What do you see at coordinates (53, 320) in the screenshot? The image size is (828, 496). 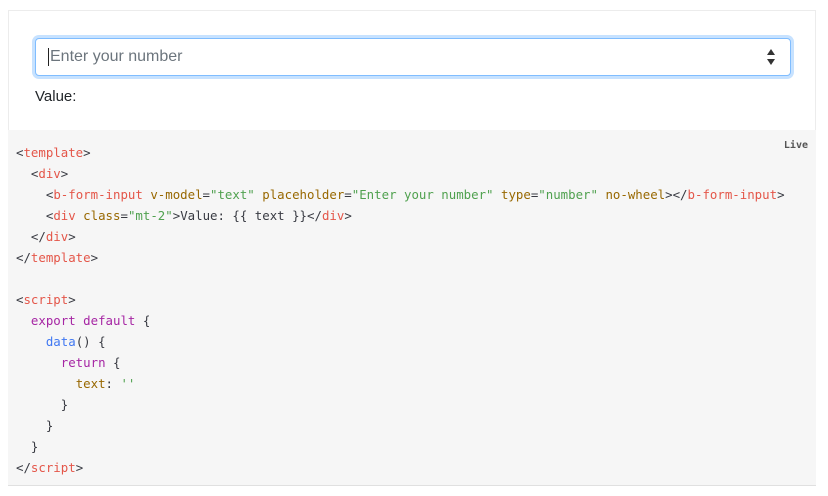 I see `code-token: export` at bounding box center [53, 320].